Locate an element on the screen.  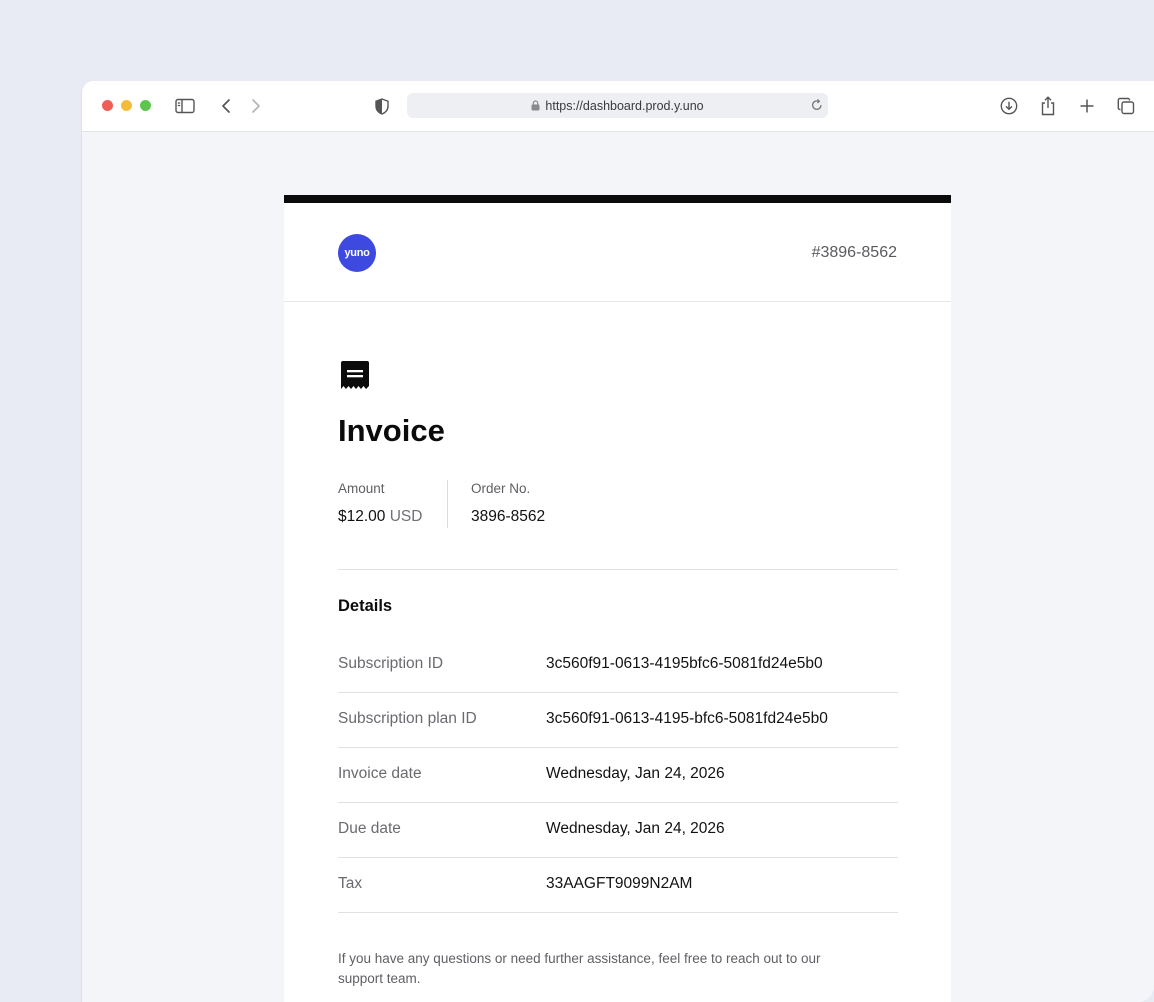
detail-row-due-date: Due date Wednesday, Jan 24, 2026 is located at coordinates (618, 830).